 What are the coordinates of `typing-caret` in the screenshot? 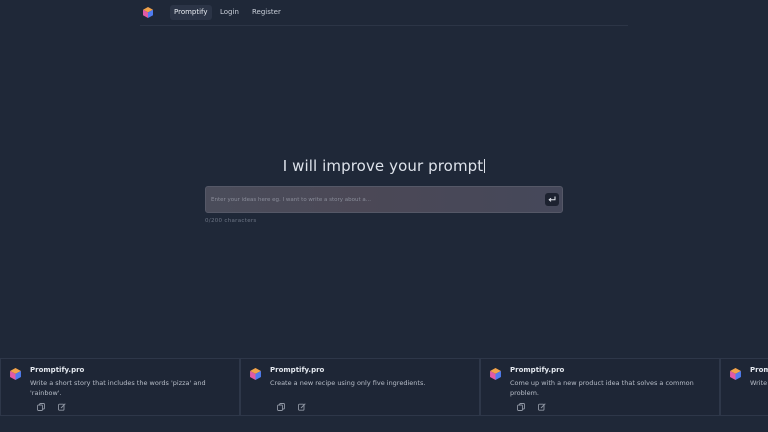 It's located at (485, 166).